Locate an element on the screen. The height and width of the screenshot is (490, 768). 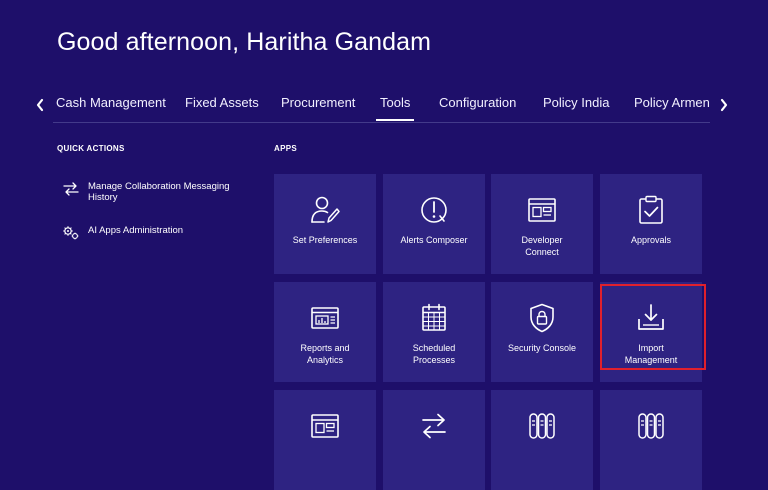
app-tile-label: Security Console is located at coordinates (542, 348).